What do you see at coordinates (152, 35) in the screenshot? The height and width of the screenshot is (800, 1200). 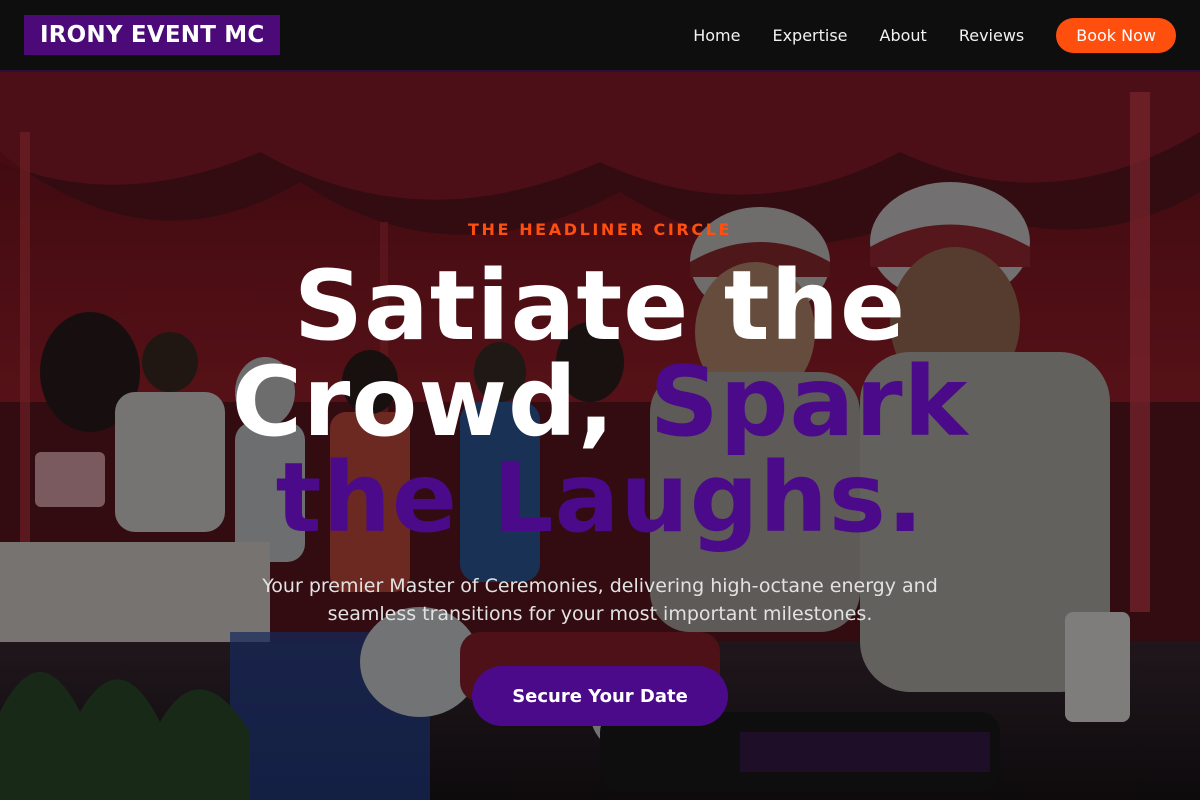 I see `brand-logo: IRONY EVENT MC` at bounding box center [152, 35].